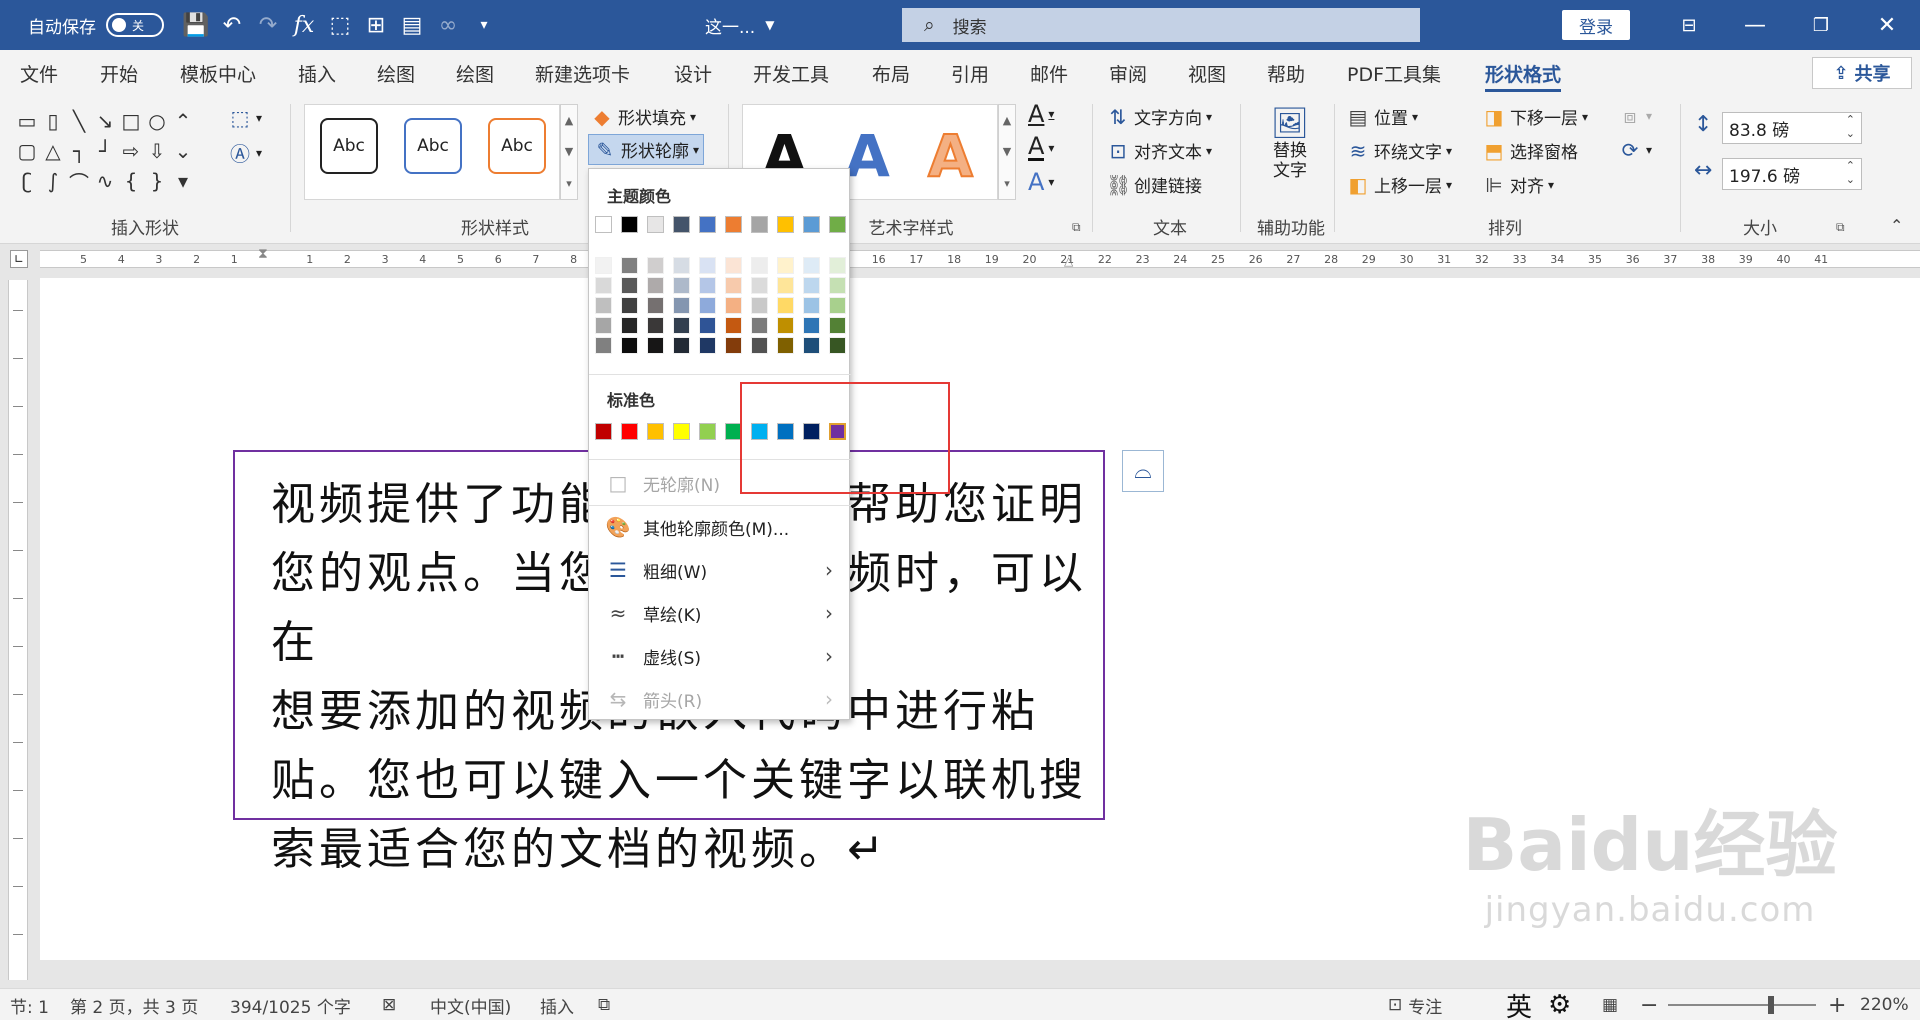  I want to click on tab-pdf-tools: PDF工具集, so click(1394, 73).